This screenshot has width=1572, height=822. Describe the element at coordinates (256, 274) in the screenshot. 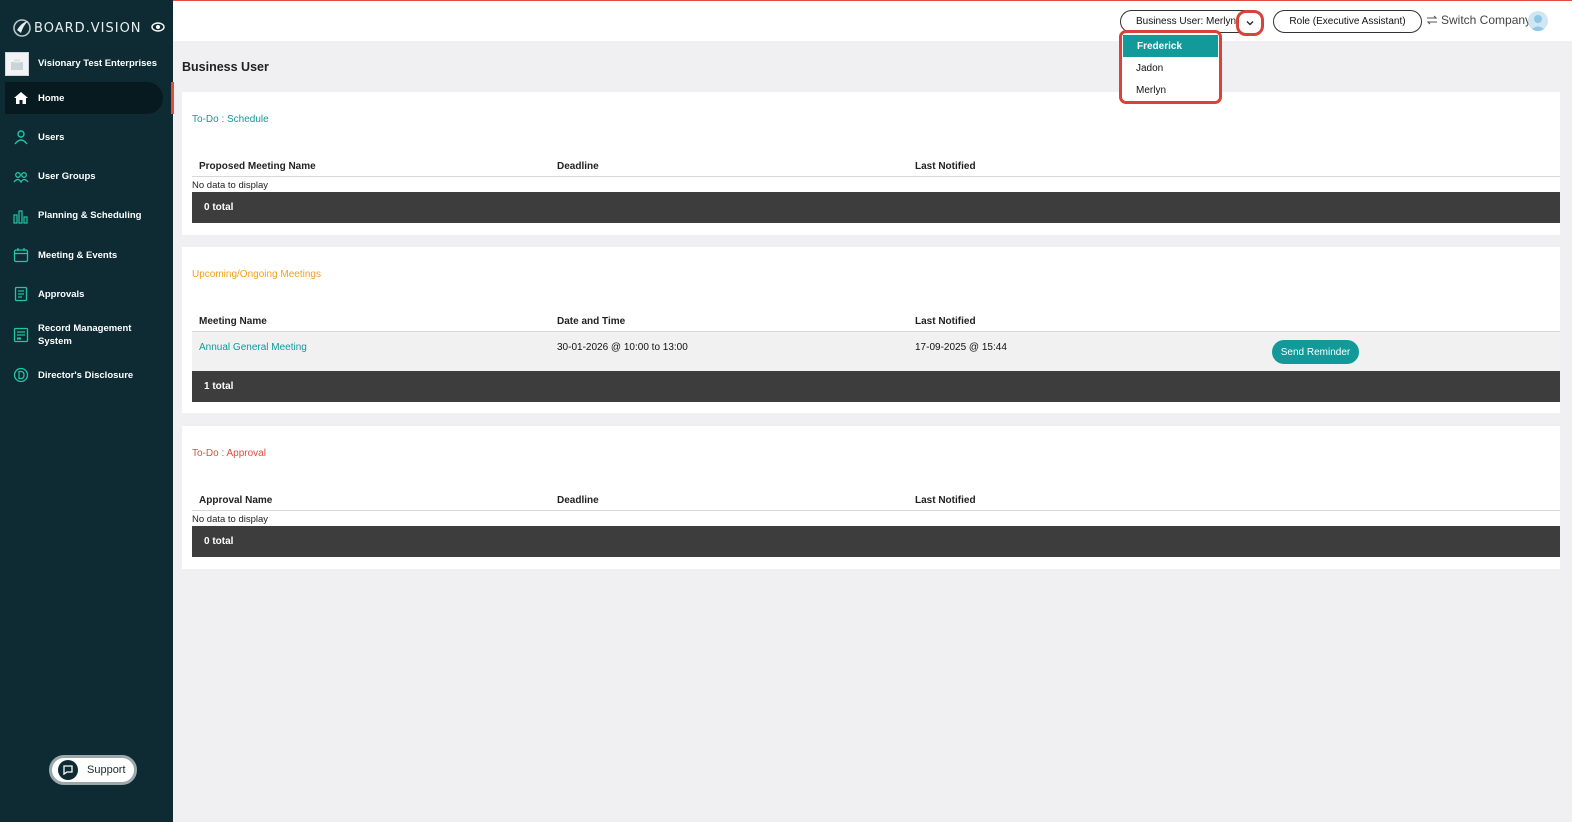

I see `meetings-title: Upcoming/Ongoing Meetings` at that location.